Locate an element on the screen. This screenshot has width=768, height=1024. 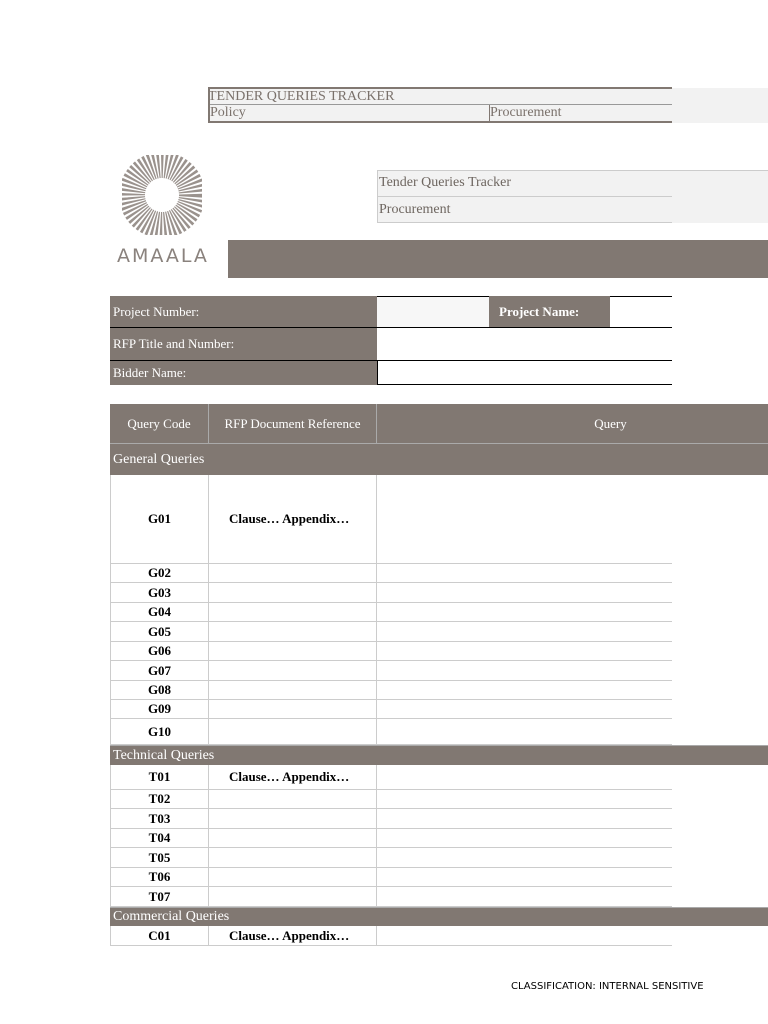
section-header: Technical Queries is located at coordinates (439, 755).